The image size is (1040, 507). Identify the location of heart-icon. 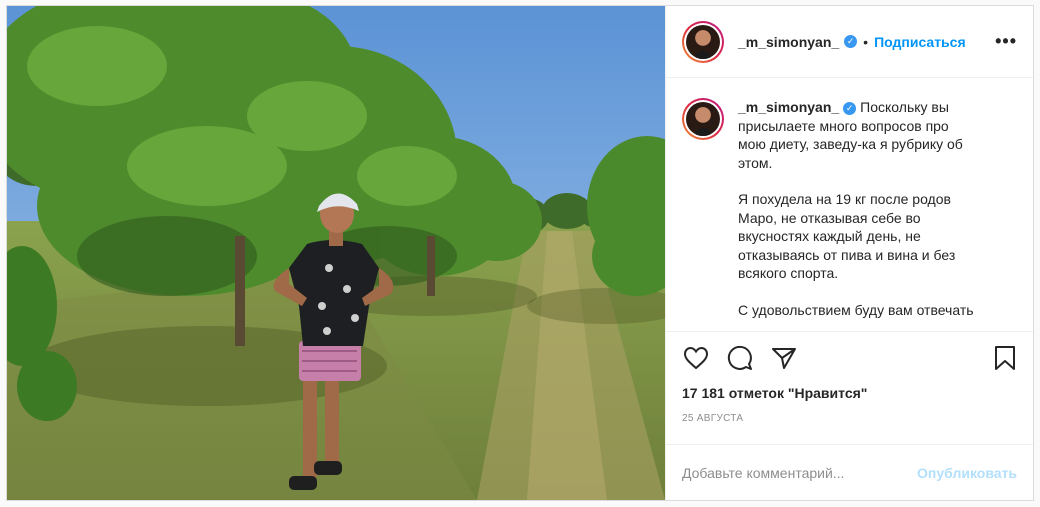
(696, 358).